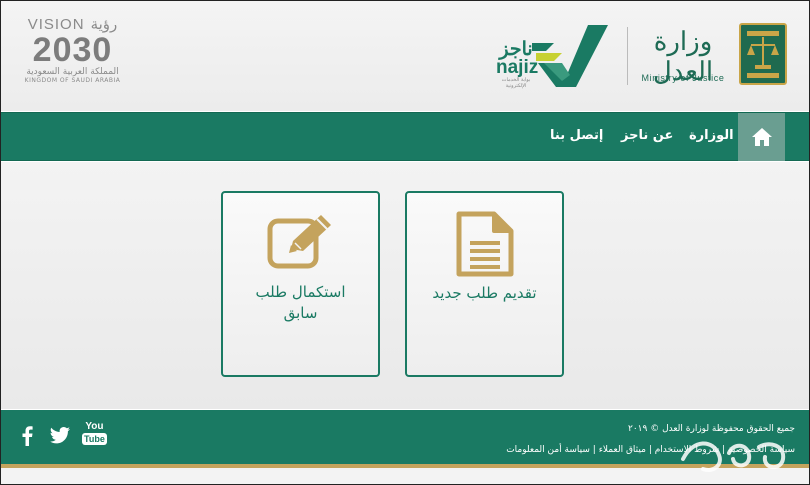 The height and width of the screenshot is (485, 810). I want to click on vision-watermark-icon, so click(733, 457).